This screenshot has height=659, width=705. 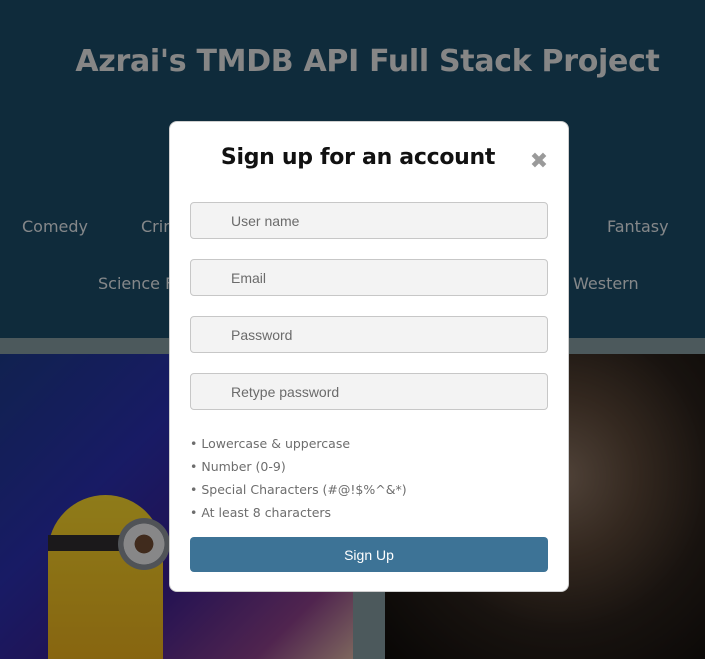 What do you see at coordinates (539, 162) in the screenshot?
I see `close-icon: ✖` at bounding box center [539, 162].